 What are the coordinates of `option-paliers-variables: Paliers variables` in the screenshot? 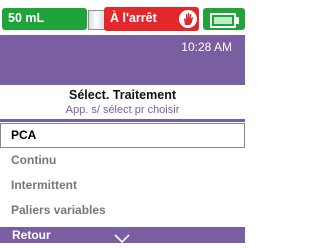 It's located at (122, 210).